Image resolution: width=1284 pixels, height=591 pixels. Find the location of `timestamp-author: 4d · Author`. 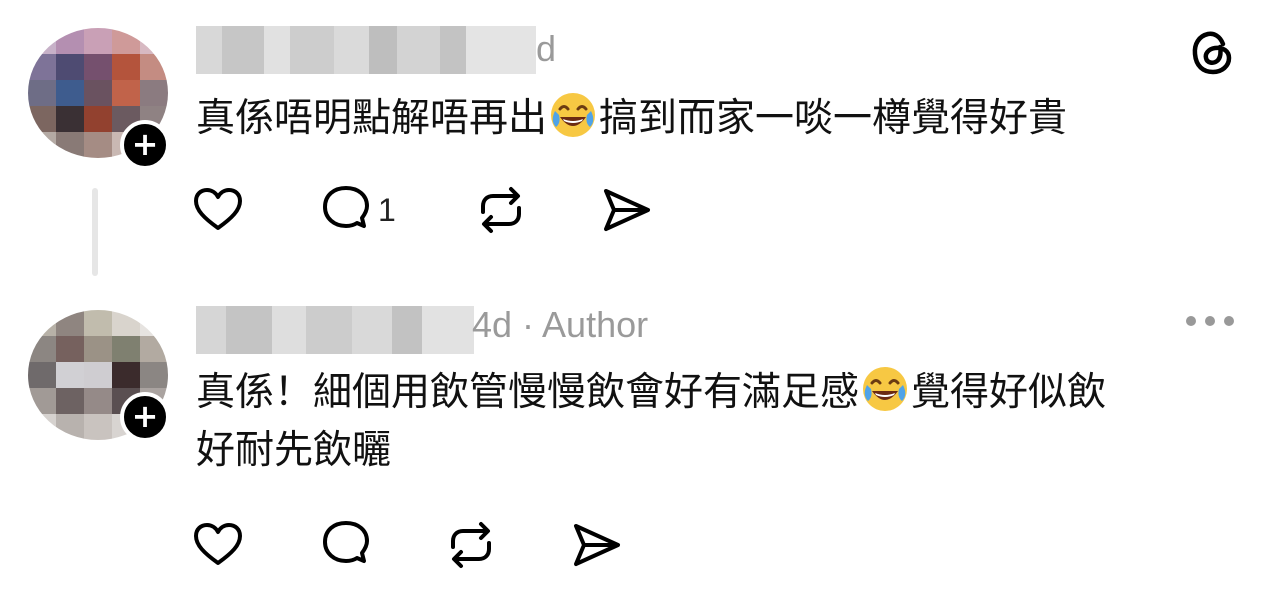

timestamp-author: 4d · Author is located at coordinates (560, 324).